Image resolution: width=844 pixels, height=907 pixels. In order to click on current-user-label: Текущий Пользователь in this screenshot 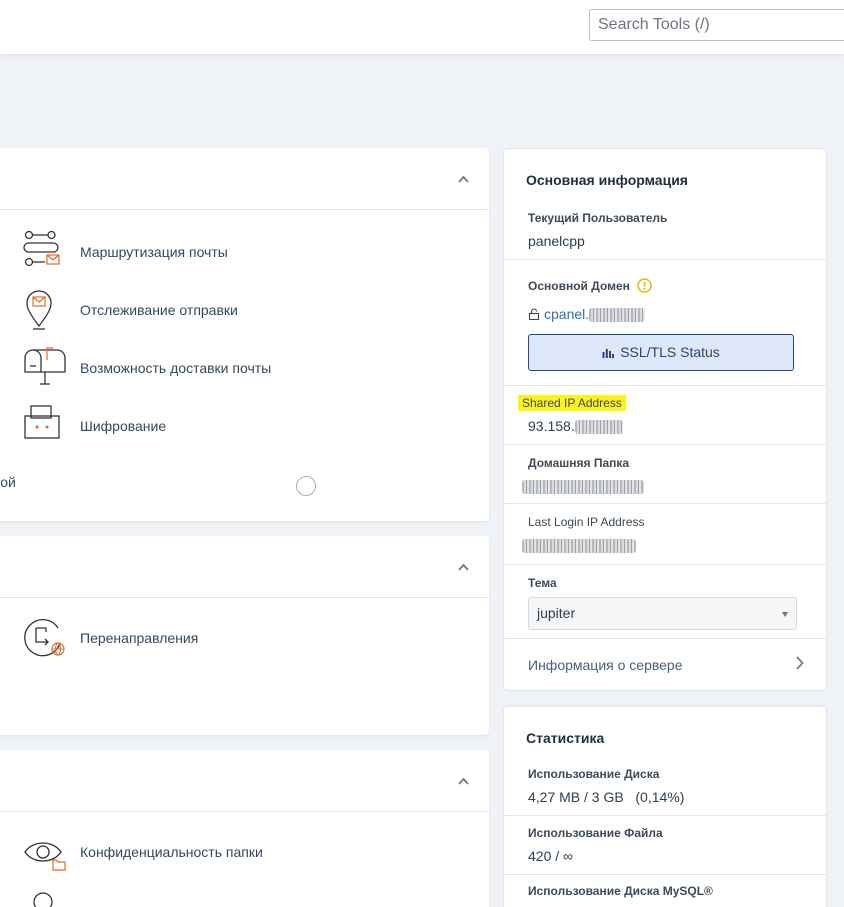, I will do `click(598, 218)`.